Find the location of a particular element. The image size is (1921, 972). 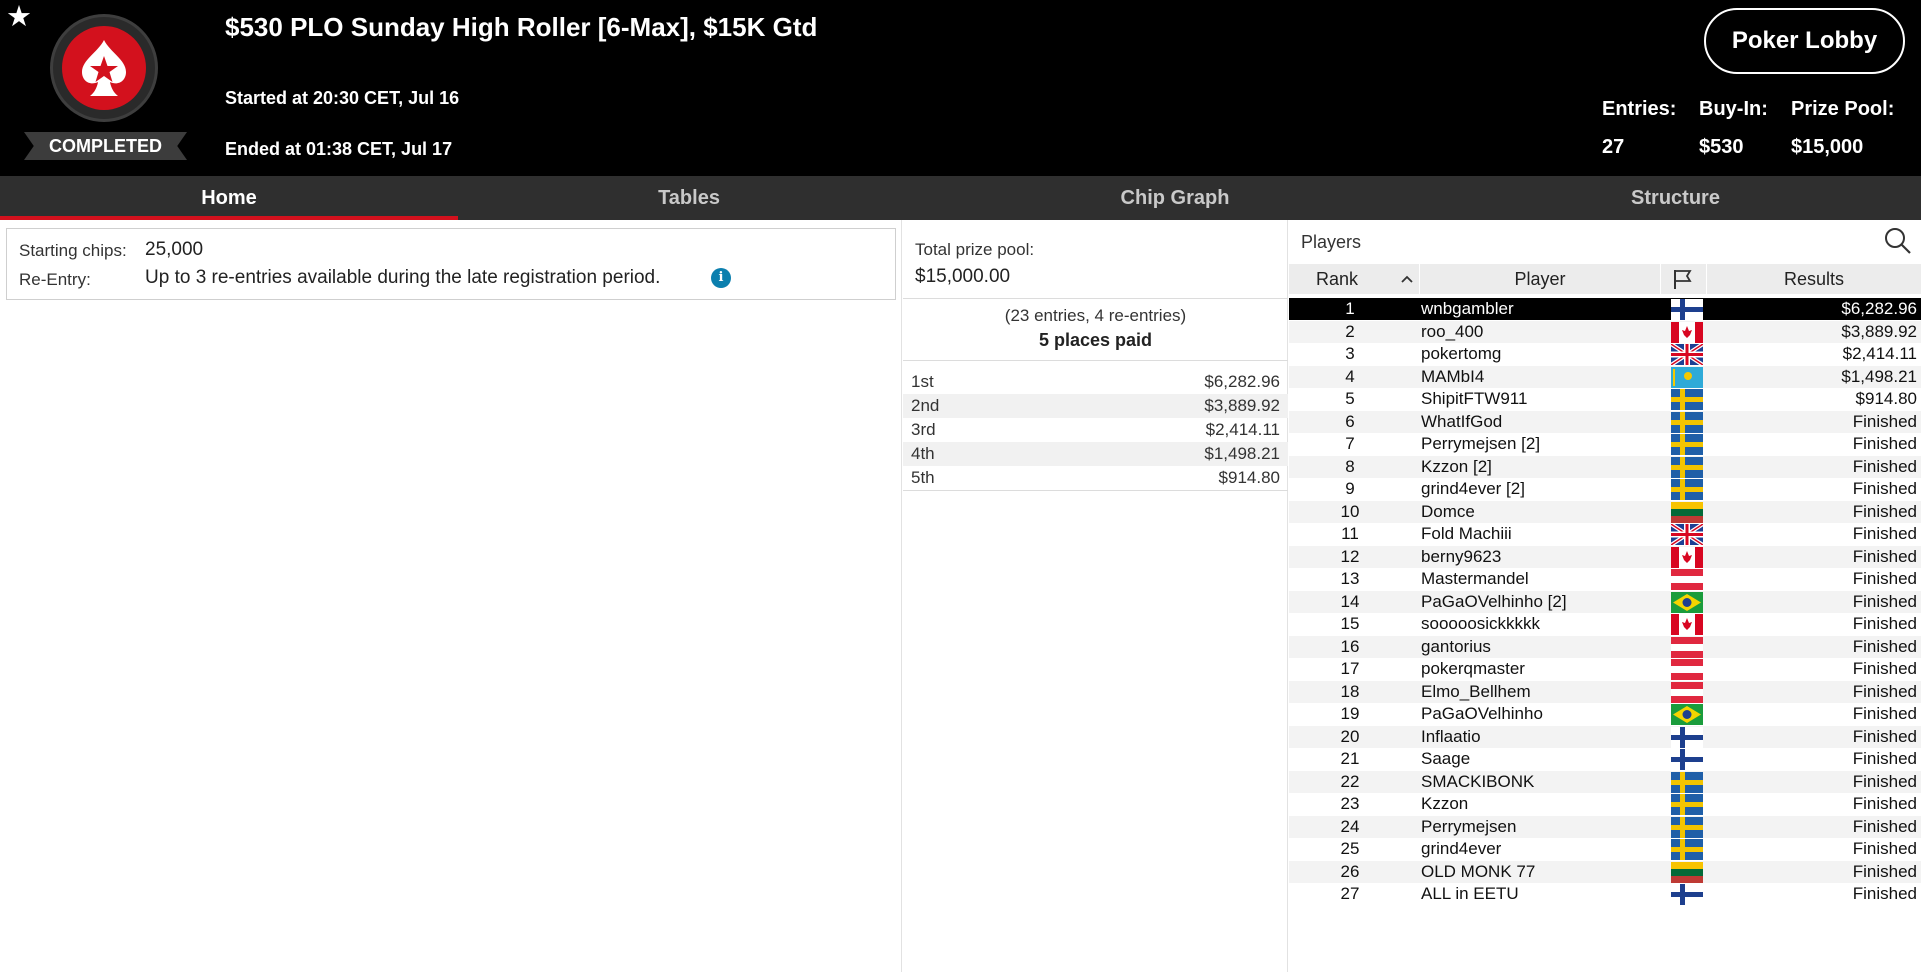

starting-chips-label: Starting chips: is located at coordinates (73, 250).